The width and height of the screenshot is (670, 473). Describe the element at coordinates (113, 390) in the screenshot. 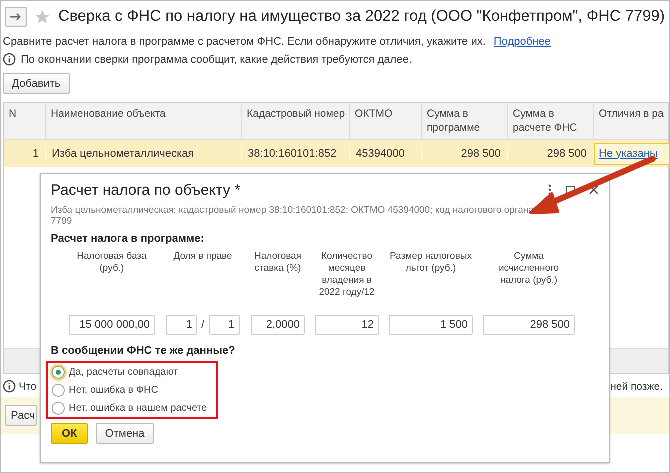

I see `option-label: Нет, ошибка в ФНС` at that location.